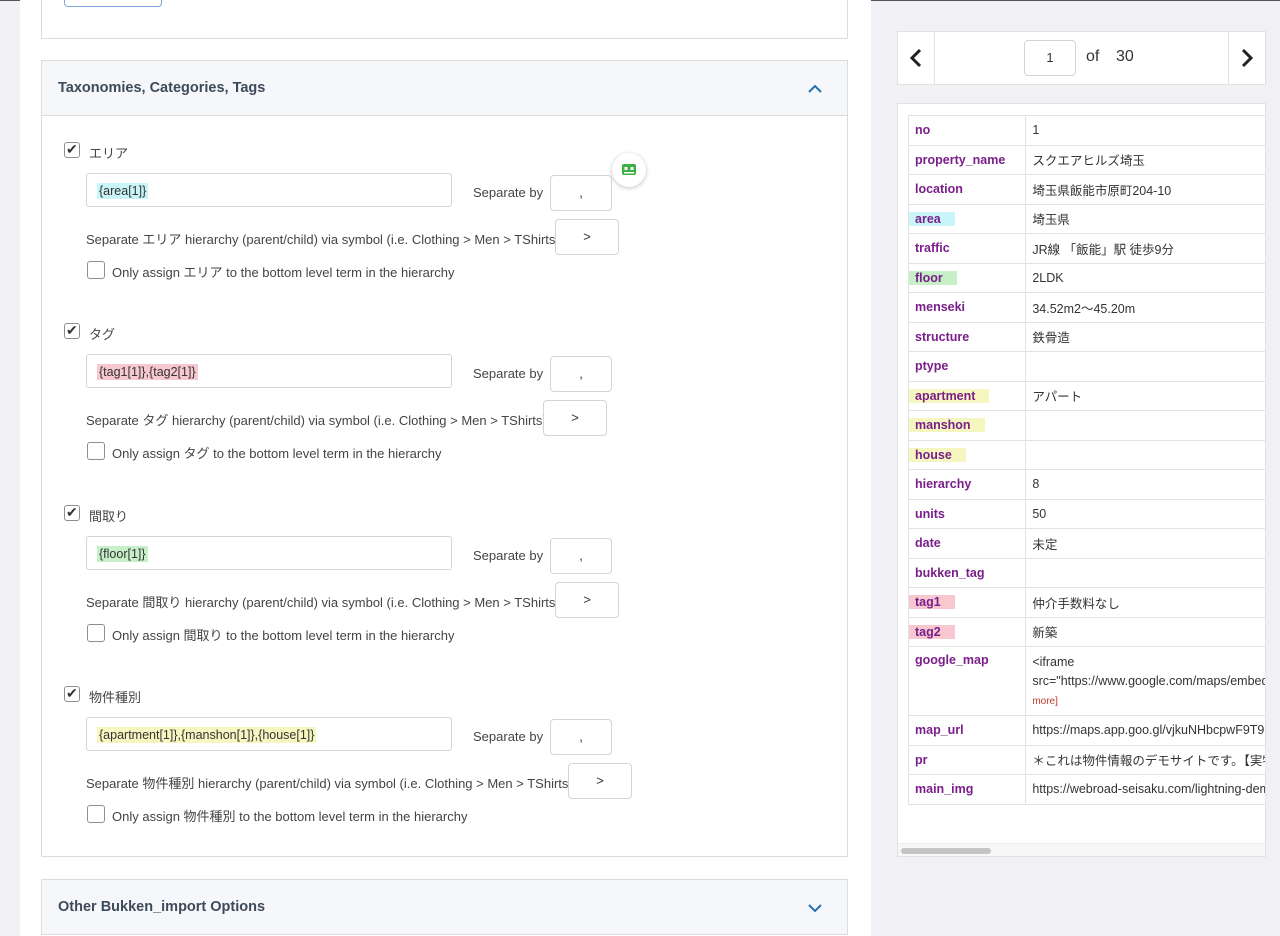  I want to click on record-row: tag1 仲介手数料なし, so click(1086, 602).